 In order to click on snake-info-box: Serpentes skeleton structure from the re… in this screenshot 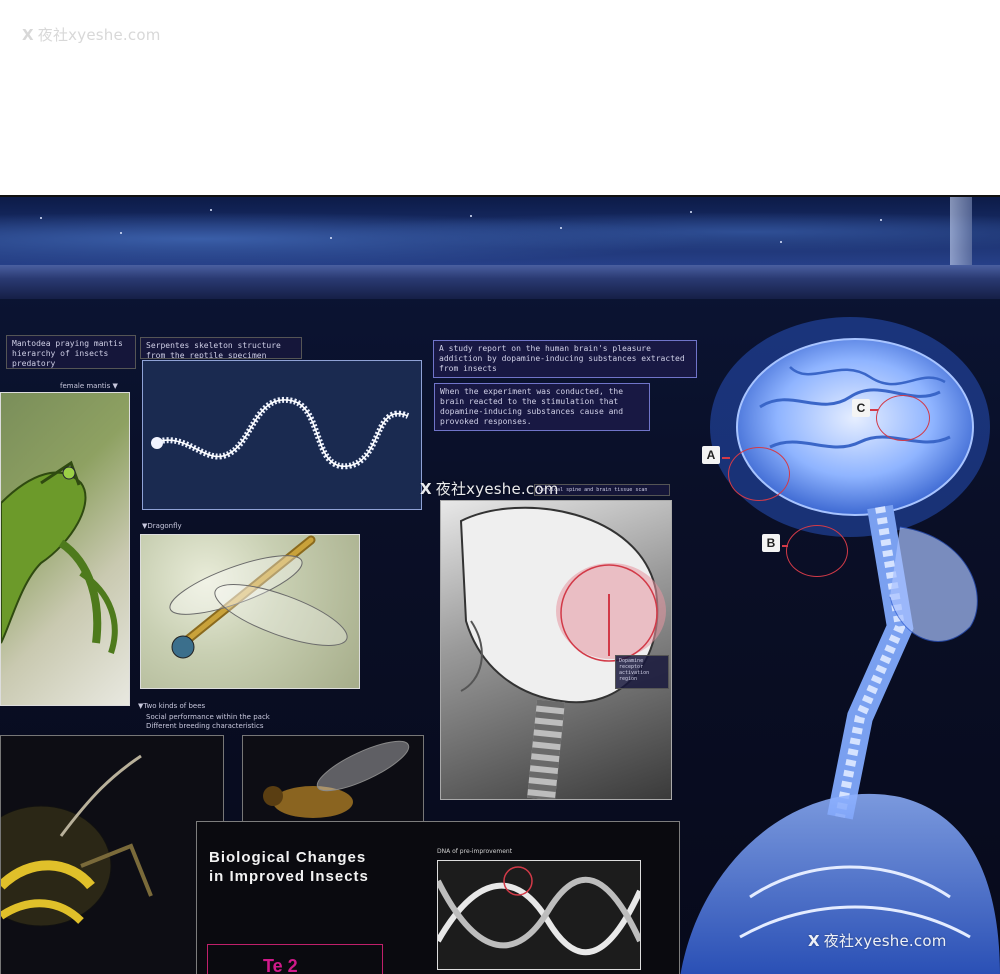, I will do `click(221, 348)`.